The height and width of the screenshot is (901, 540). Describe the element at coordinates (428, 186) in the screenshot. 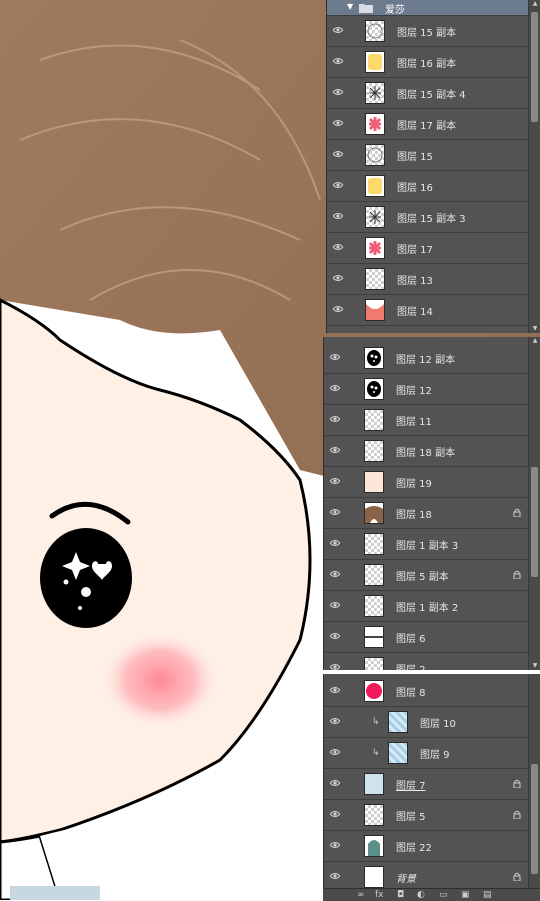

I see `layer-row: 图层 16` at that location.